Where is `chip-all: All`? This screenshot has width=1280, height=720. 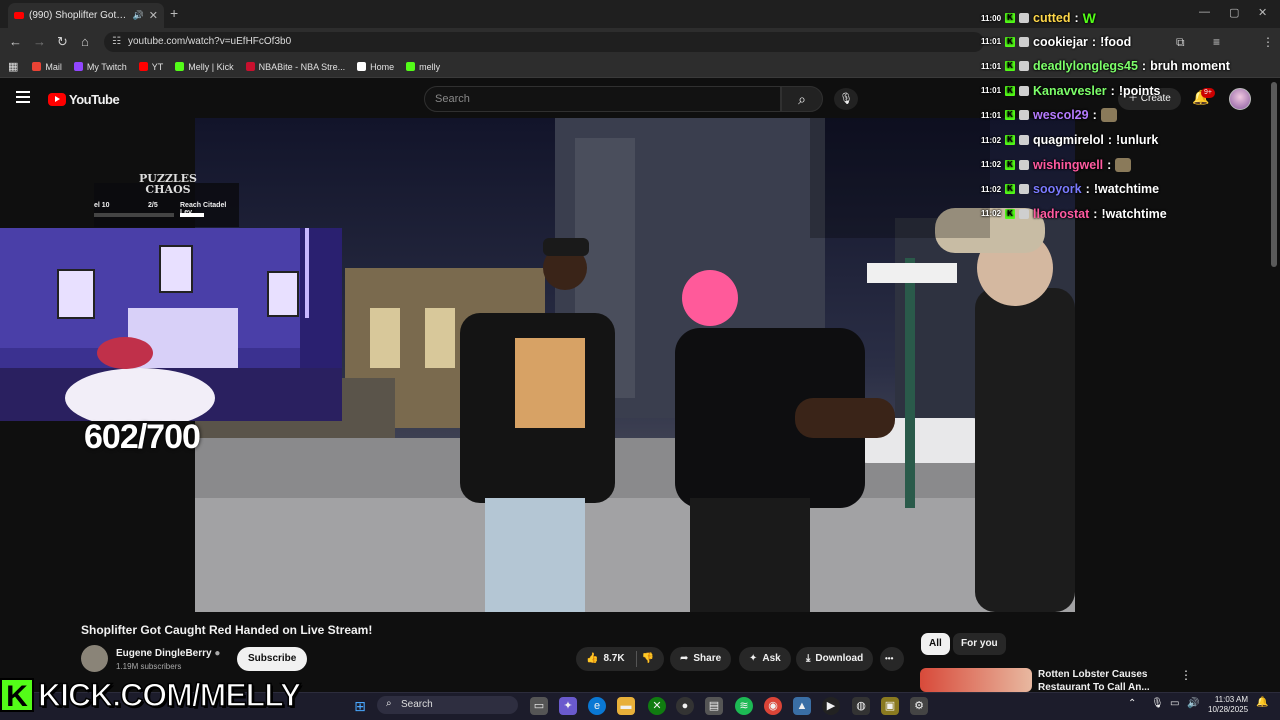
chip-all: All is located at coordinates (935, 644).